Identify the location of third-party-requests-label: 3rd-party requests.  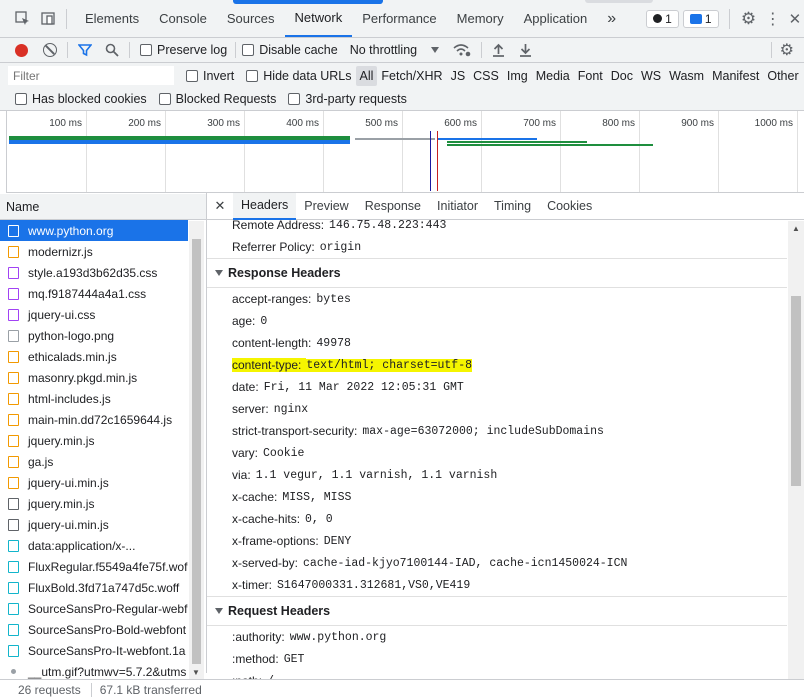
(356, 99).